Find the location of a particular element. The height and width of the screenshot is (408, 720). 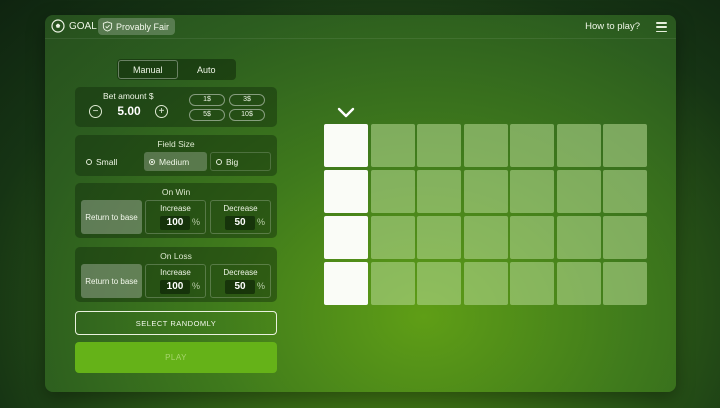

on-win-increase-label: Increase is located at coordinates (175, 208).